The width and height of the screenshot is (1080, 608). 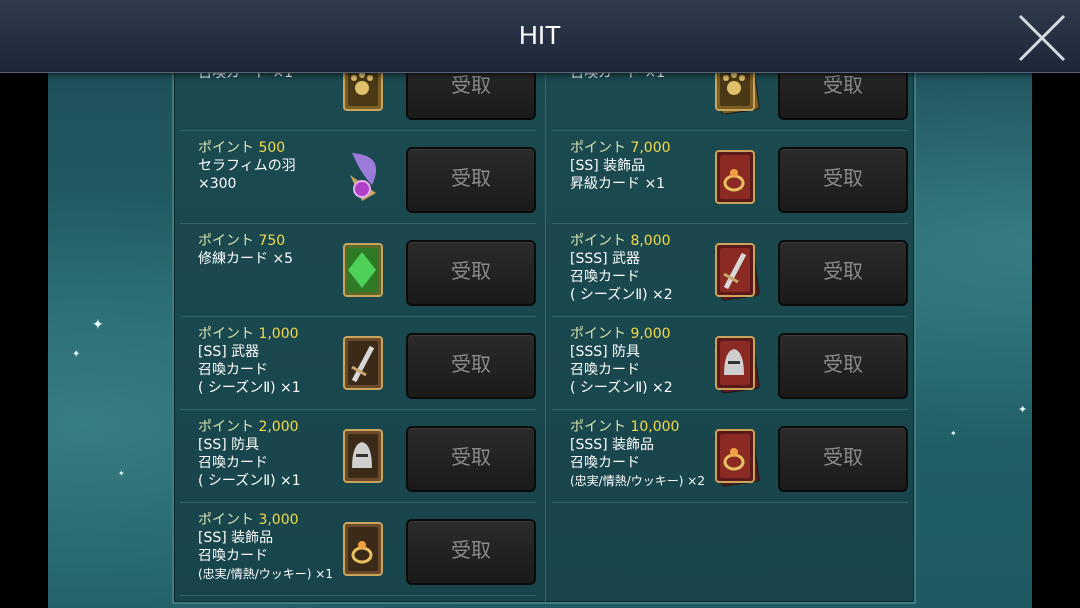 What do you see at coordinates (362, 549) in the screenshot?
I see `ring-card-icon` at bounding box center [362, 549].